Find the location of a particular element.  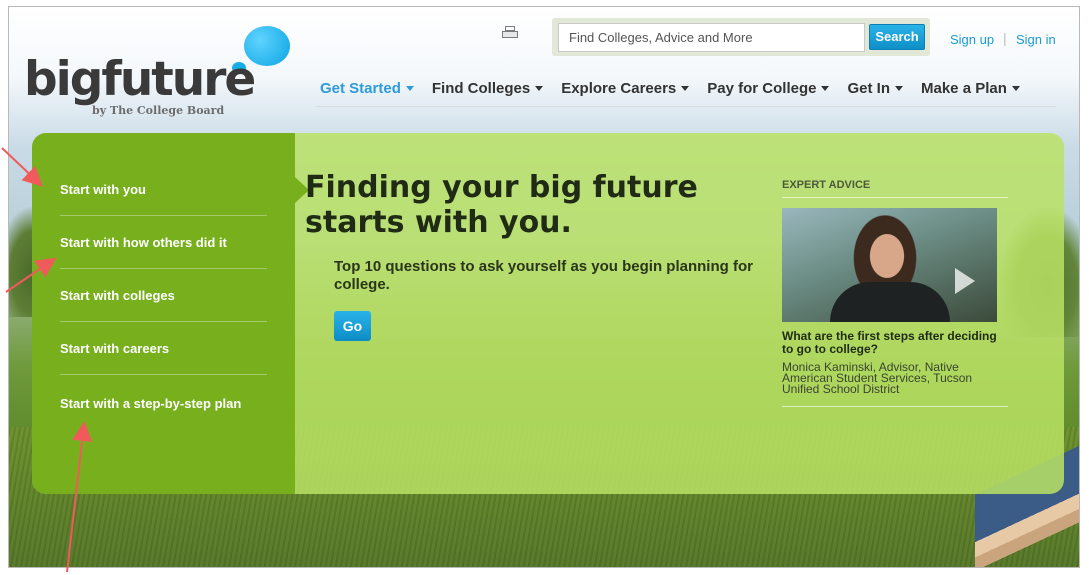

nav-find-colleges: Find Colleges is located at coordinates (487, 88).